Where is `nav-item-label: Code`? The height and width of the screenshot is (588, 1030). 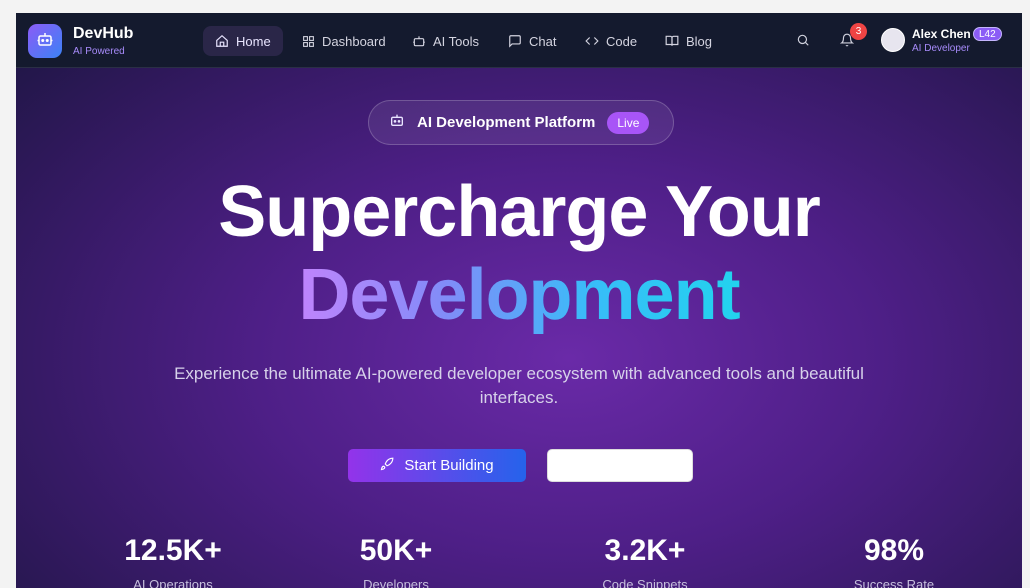 nav-item-label: Code is located at coordinates (622, 41).